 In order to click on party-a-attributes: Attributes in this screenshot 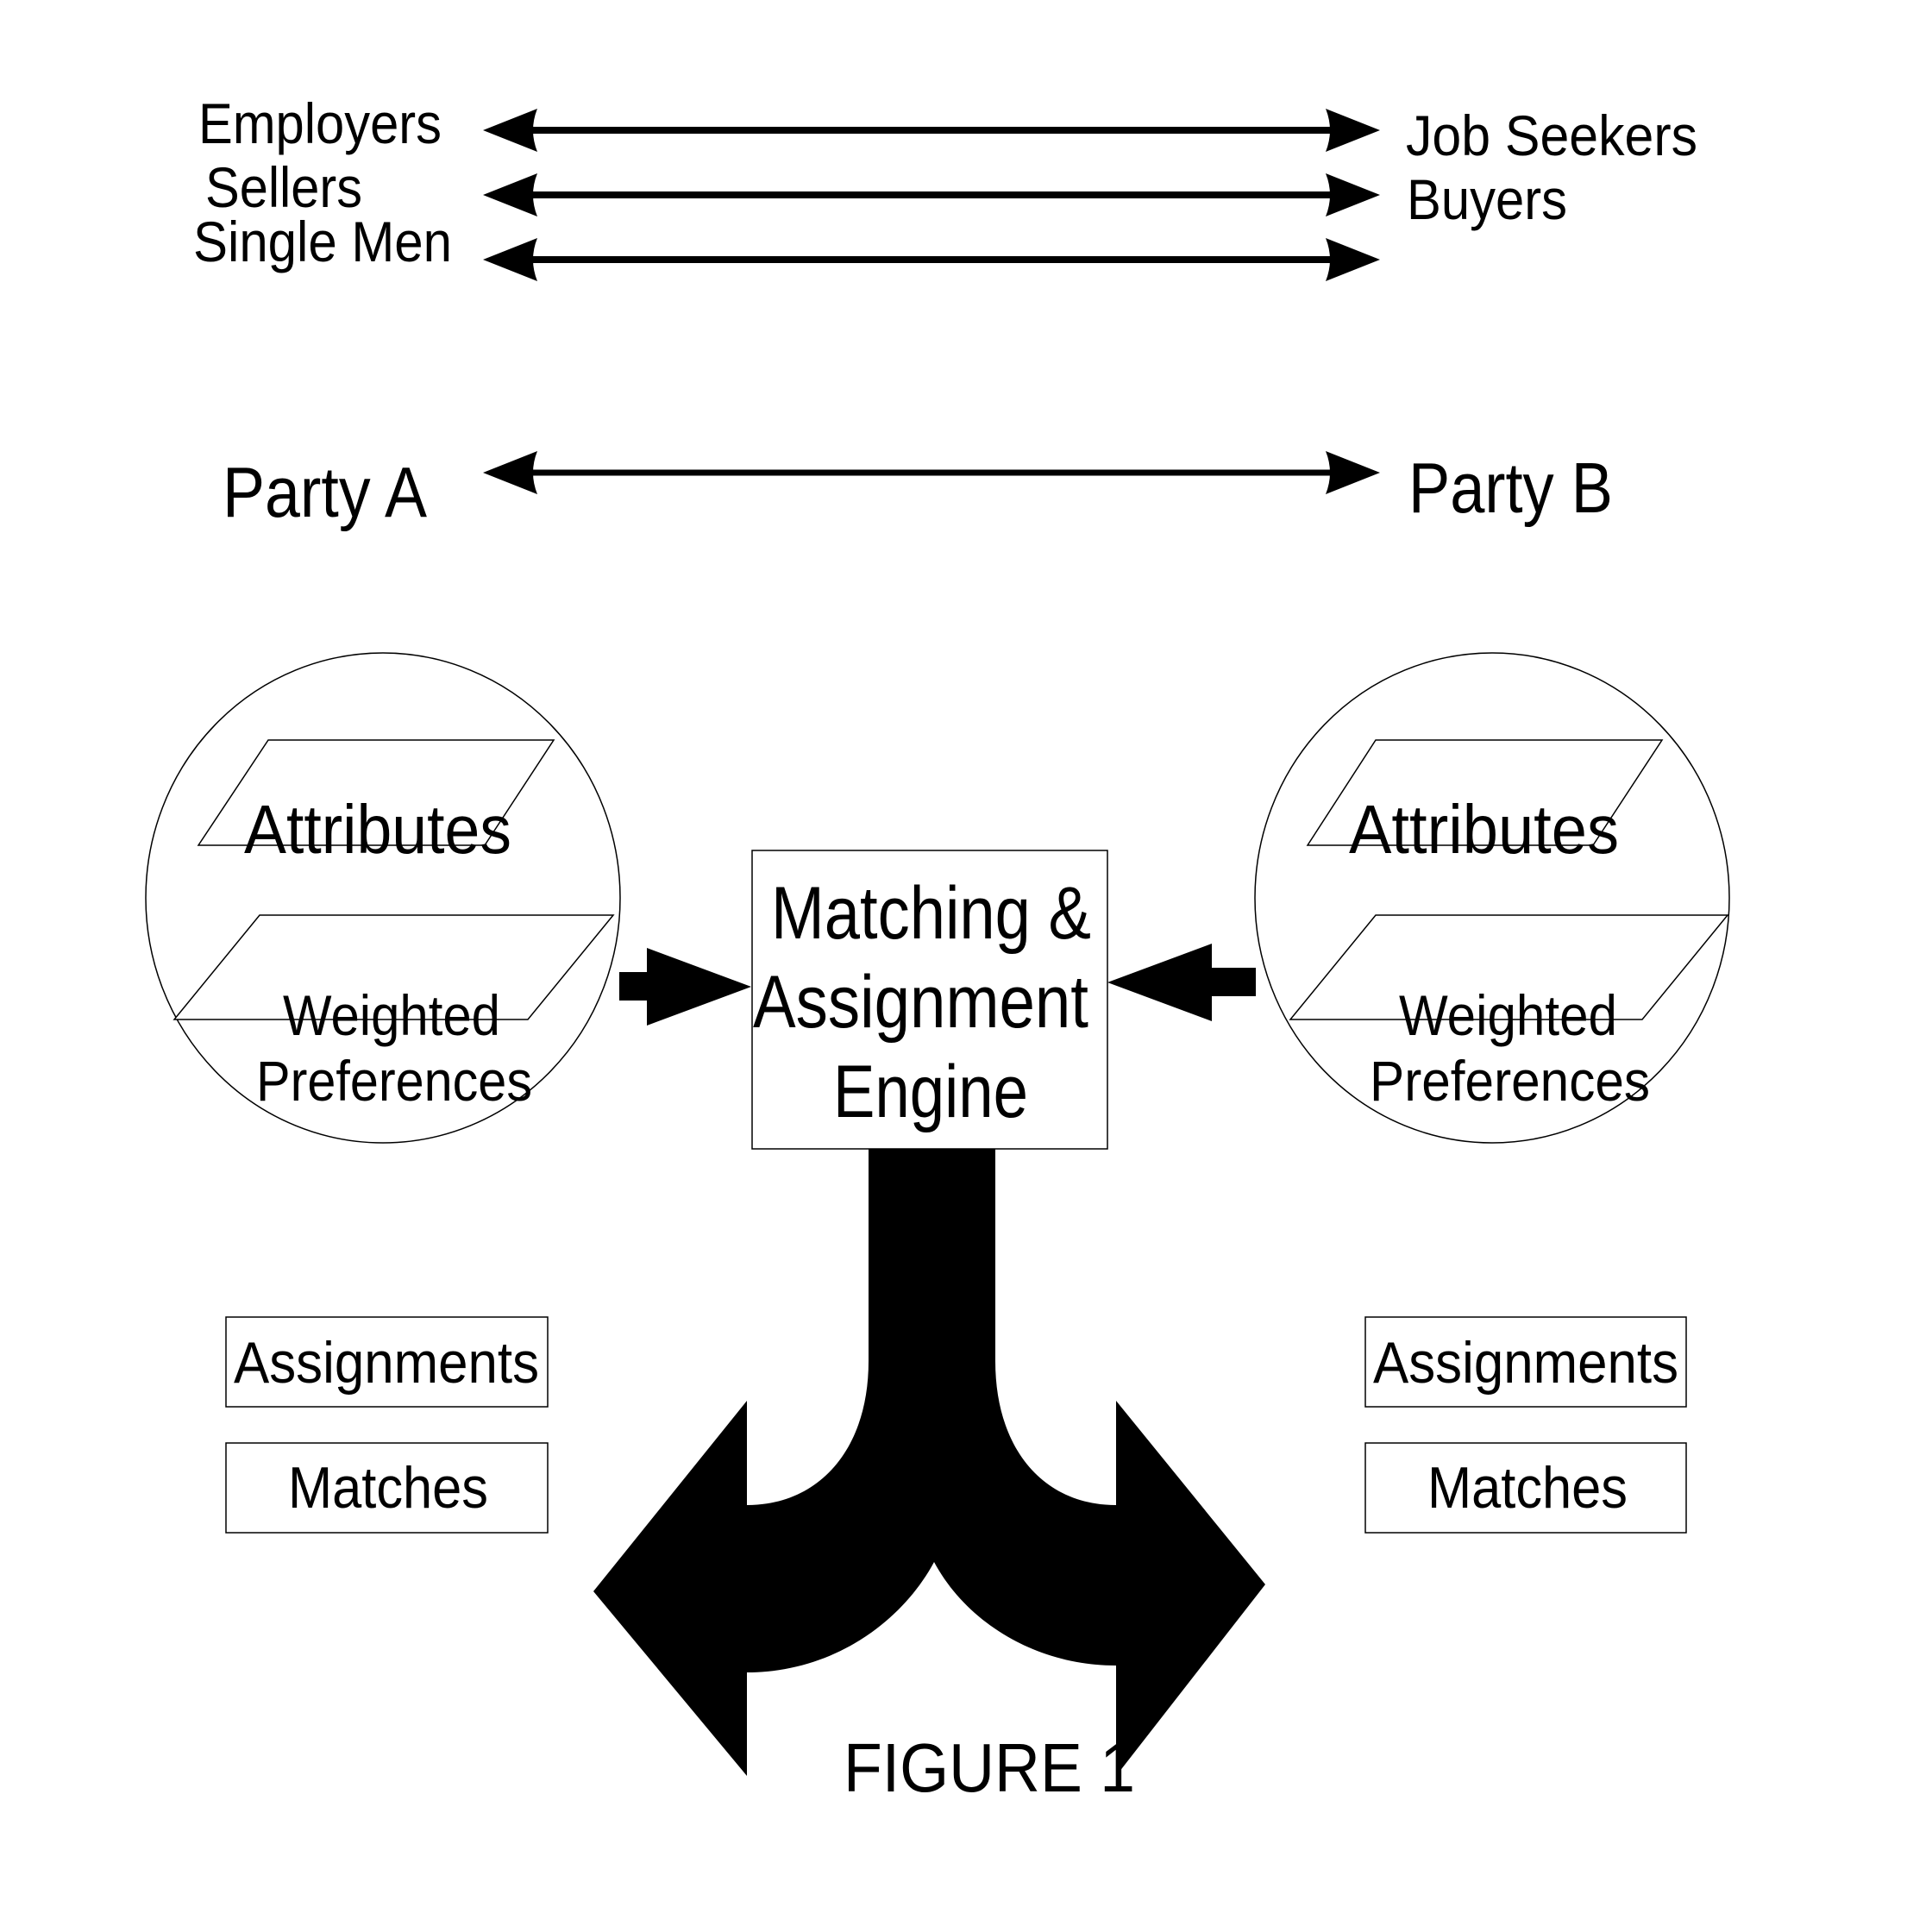, I will do `click(376, 804)`.